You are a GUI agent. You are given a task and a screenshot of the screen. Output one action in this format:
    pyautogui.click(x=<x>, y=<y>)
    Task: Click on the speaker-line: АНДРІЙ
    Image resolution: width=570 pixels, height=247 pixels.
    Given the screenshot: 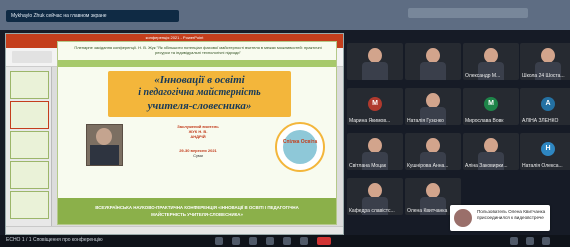 What is the action you would take?
    pyautogui.click(x=198, y=136)
    